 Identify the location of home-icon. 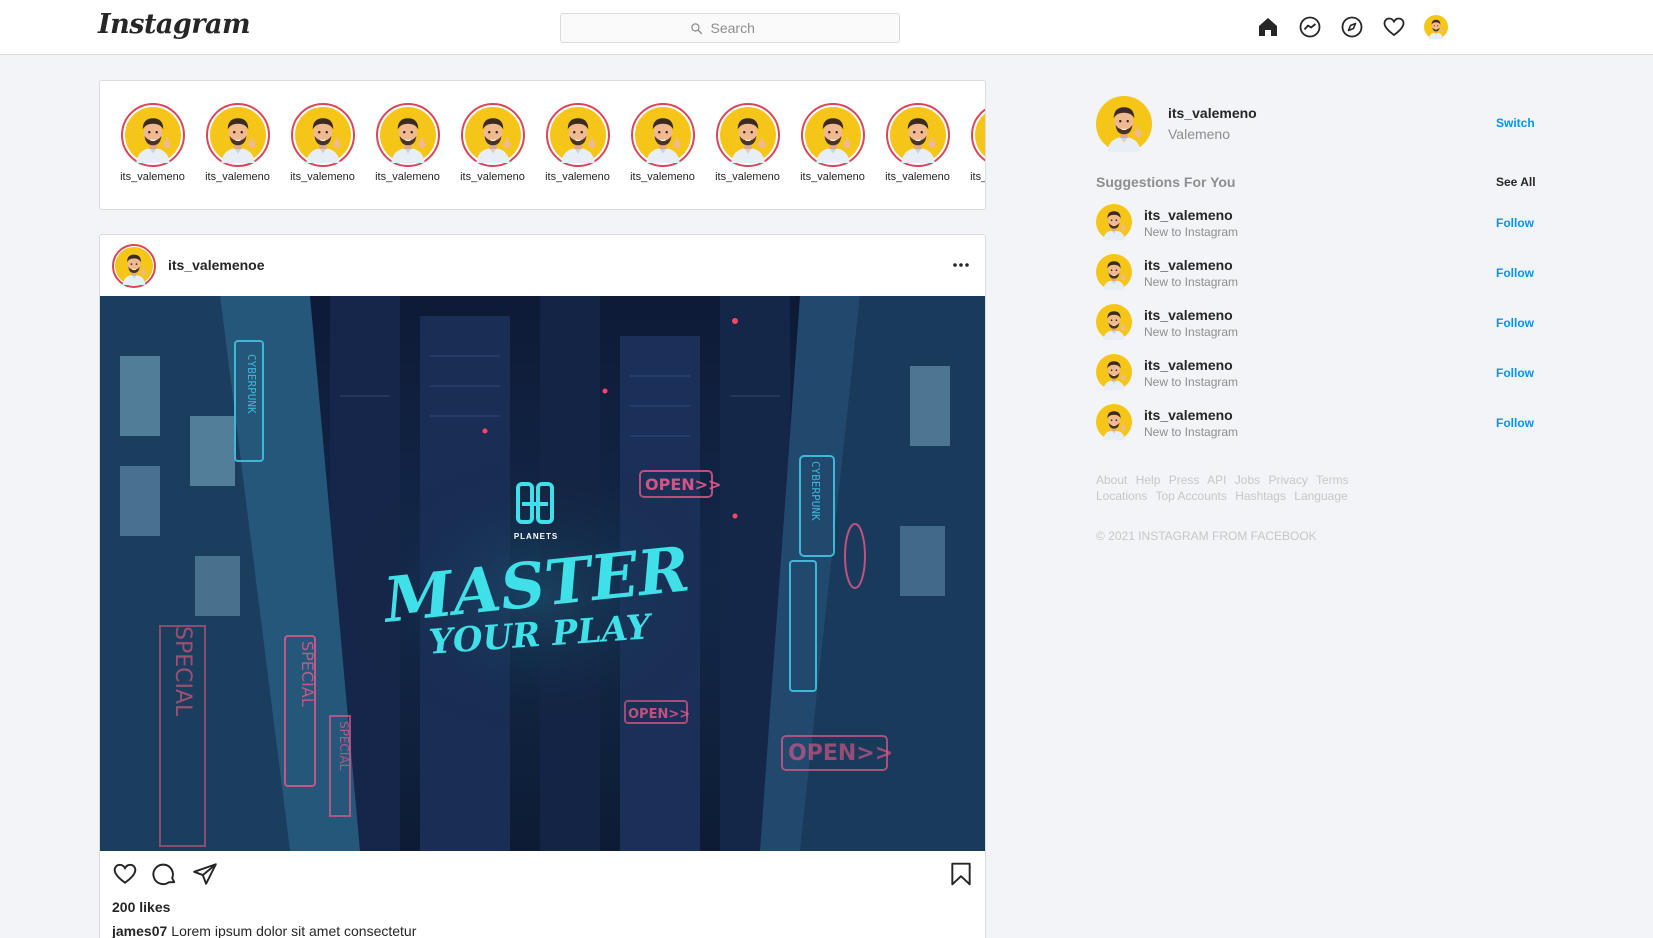
(1268, 27).